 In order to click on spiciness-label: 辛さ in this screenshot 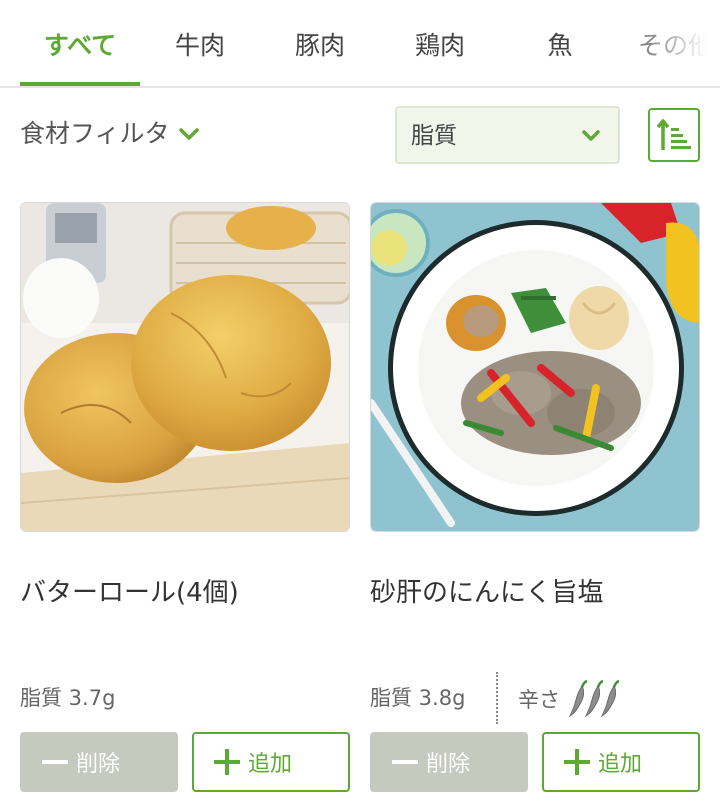, I will do `click(539, 700)`.